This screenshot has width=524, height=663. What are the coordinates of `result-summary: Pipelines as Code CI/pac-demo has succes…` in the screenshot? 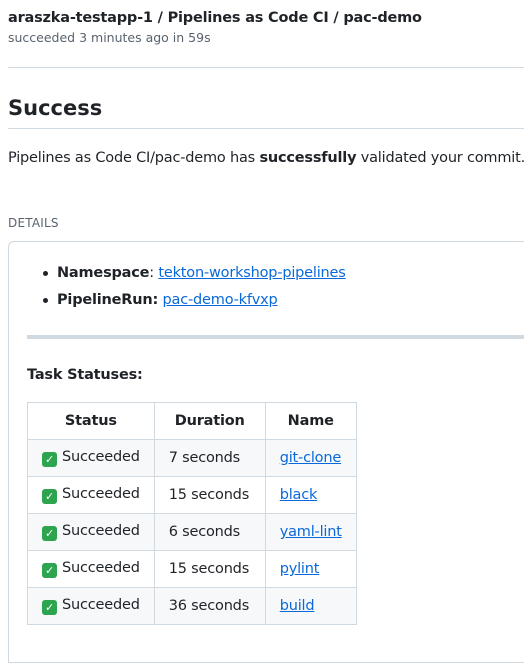 It's located at (266, 158).